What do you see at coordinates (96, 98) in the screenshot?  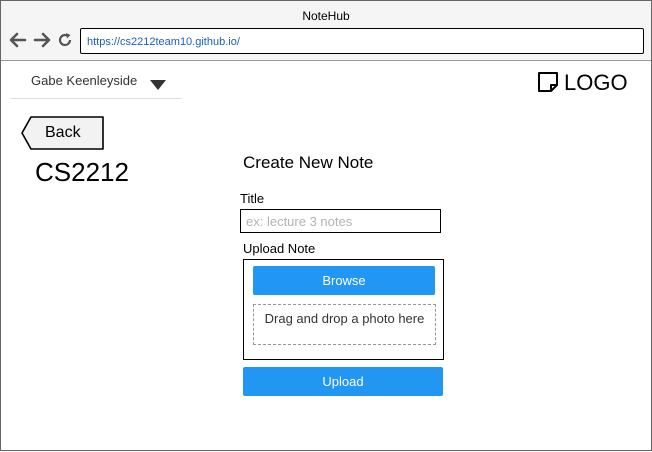 I see `user-menu-divider` at bounding box center [96, 98].